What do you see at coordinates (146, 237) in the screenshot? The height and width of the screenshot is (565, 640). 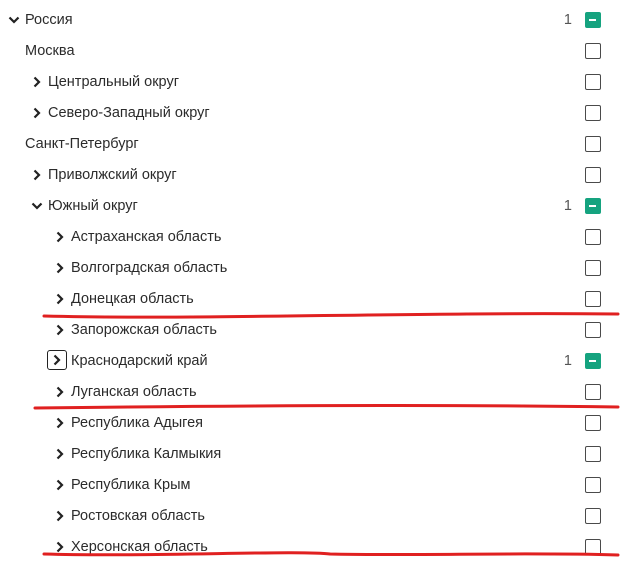 I see `tree-item-label: Астраханская область` at bounding box center [146, 237].